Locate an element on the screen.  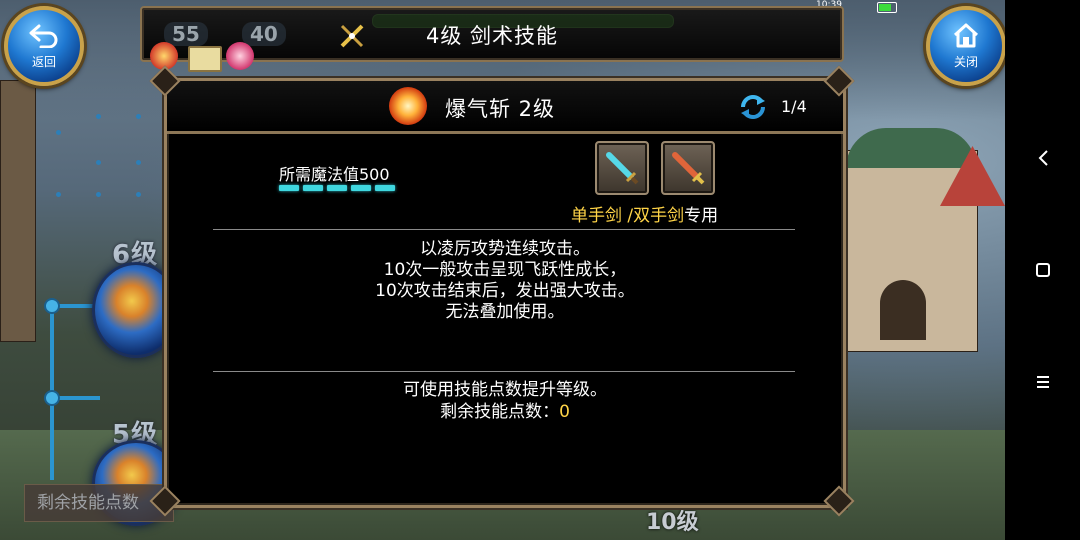
back-arrow-icon is located at coordinates (43, 36).